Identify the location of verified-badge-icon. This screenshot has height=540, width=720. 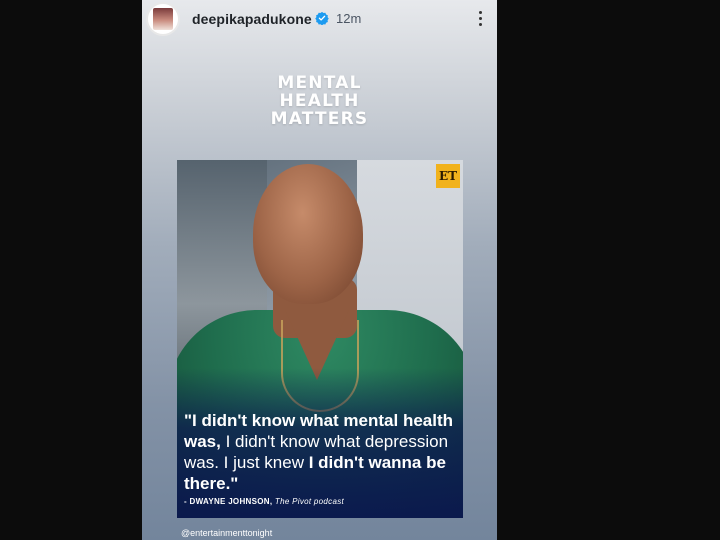
(322, 18).